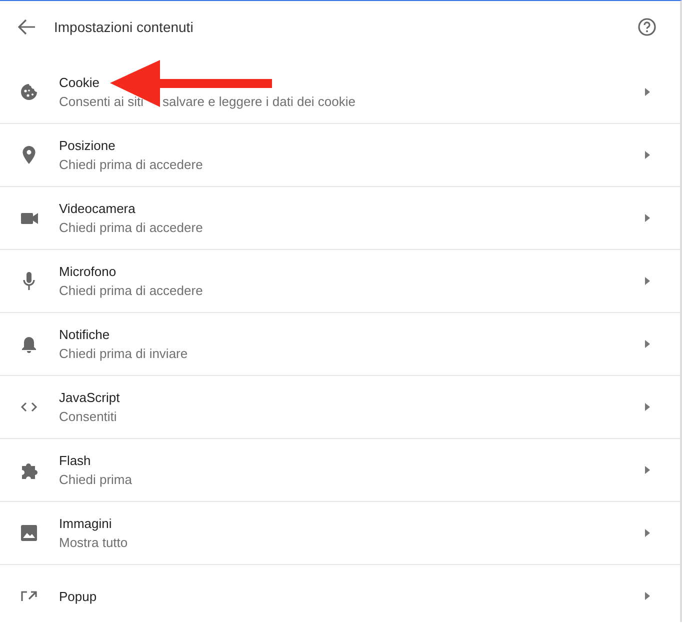 The image size is (682, 623). I want to click on item-description: Consenti ai siti, so click(101, 101).